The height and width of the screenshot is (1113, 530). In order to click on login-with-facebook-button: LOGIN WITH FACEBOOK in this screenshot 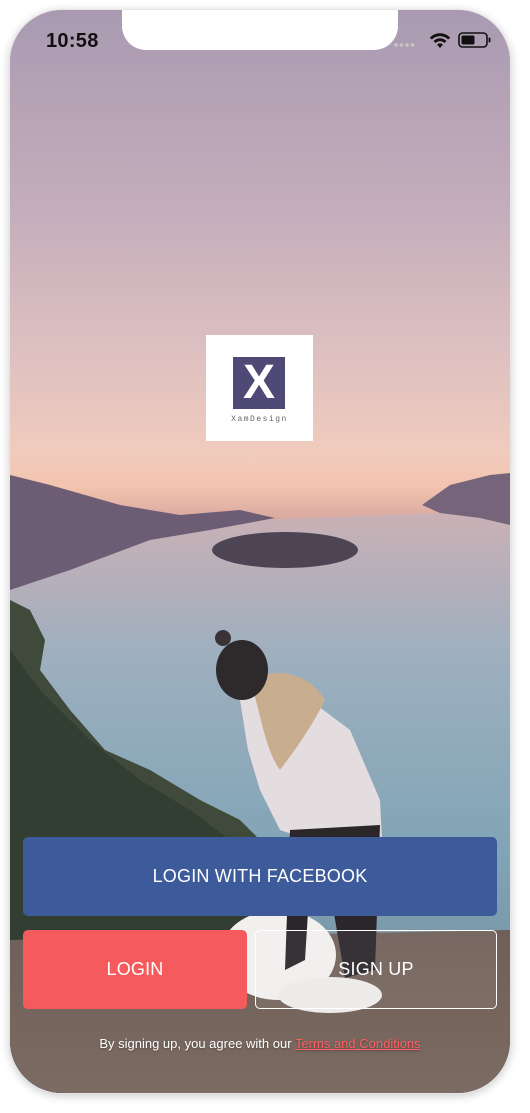, I will do `click(260, 876)`.